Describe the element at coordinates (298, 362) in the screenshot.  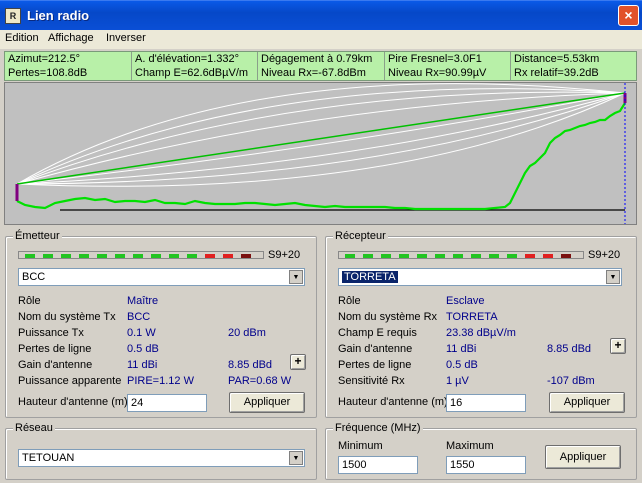
I see `tx-gain-plus-button: +` at that location.